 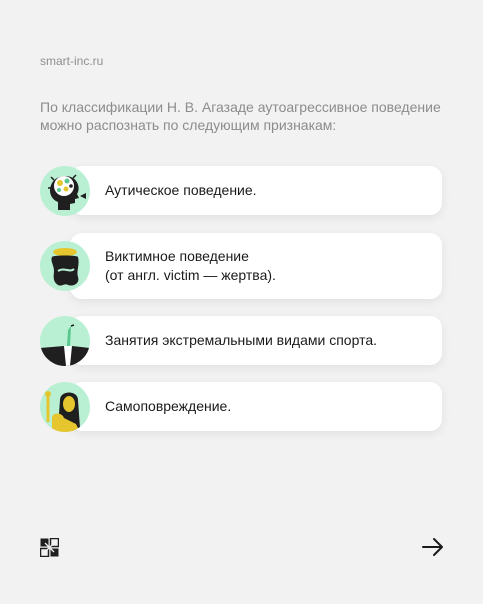 I want to click on list-item-label: Аутическое поведение., so click(x=181, y=190).